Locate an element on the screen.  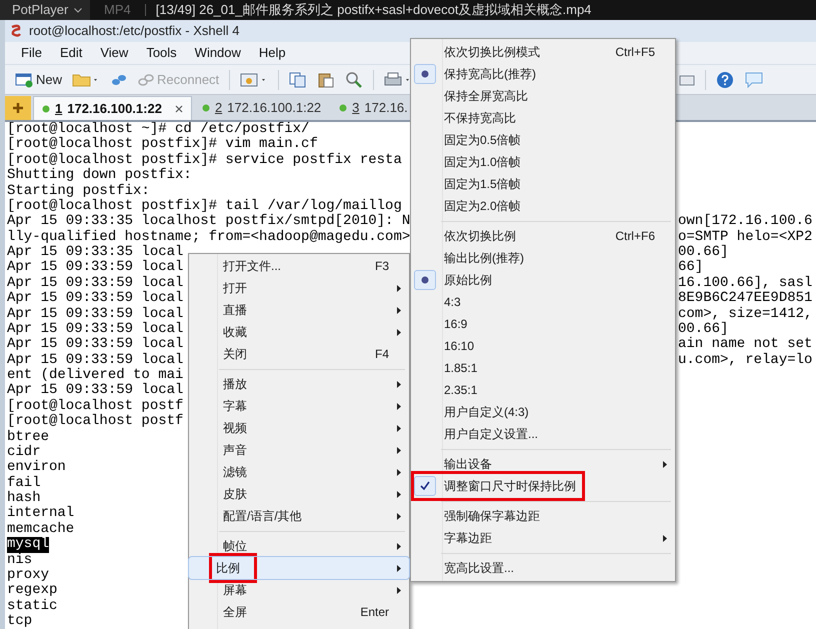
menu-item: 输出设备 is located at coordinates (543, 464).